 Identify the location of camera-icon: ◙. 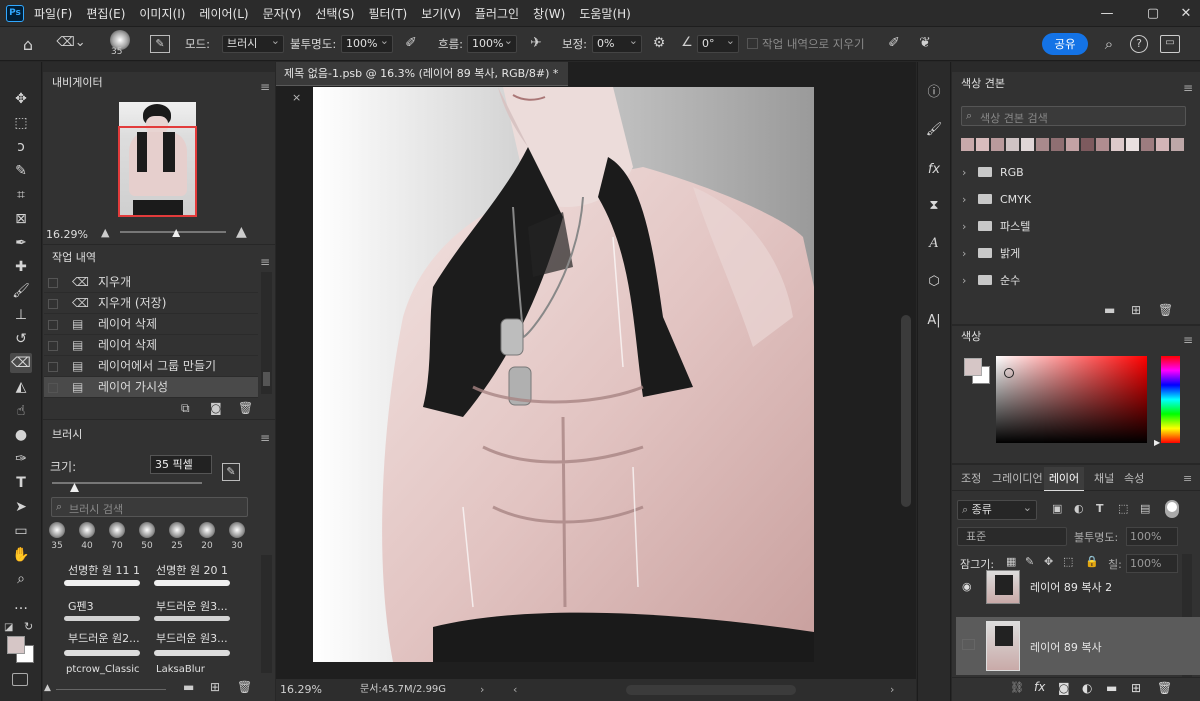
(216, 408).